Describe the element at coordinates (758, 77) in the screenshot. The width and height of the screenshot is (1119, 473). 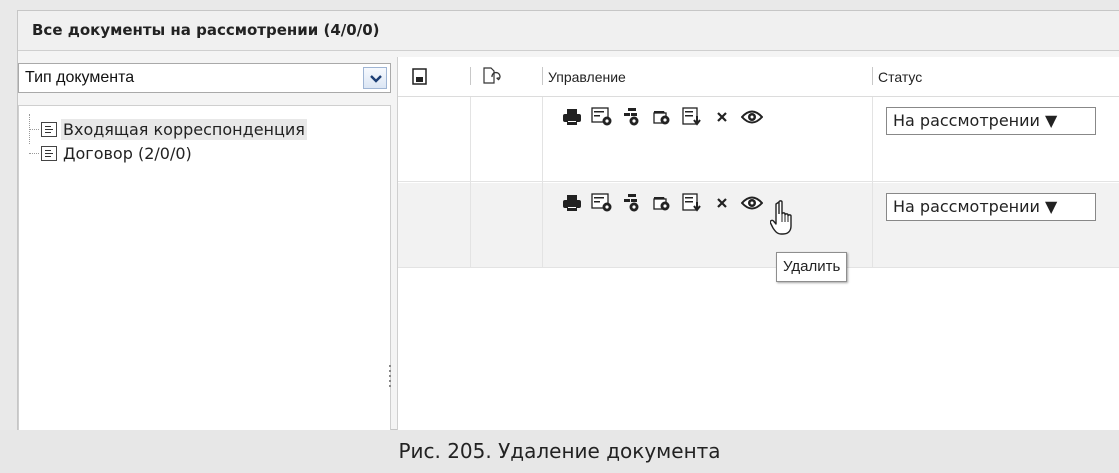
I see `grid-header: Управление Статус` at that location.